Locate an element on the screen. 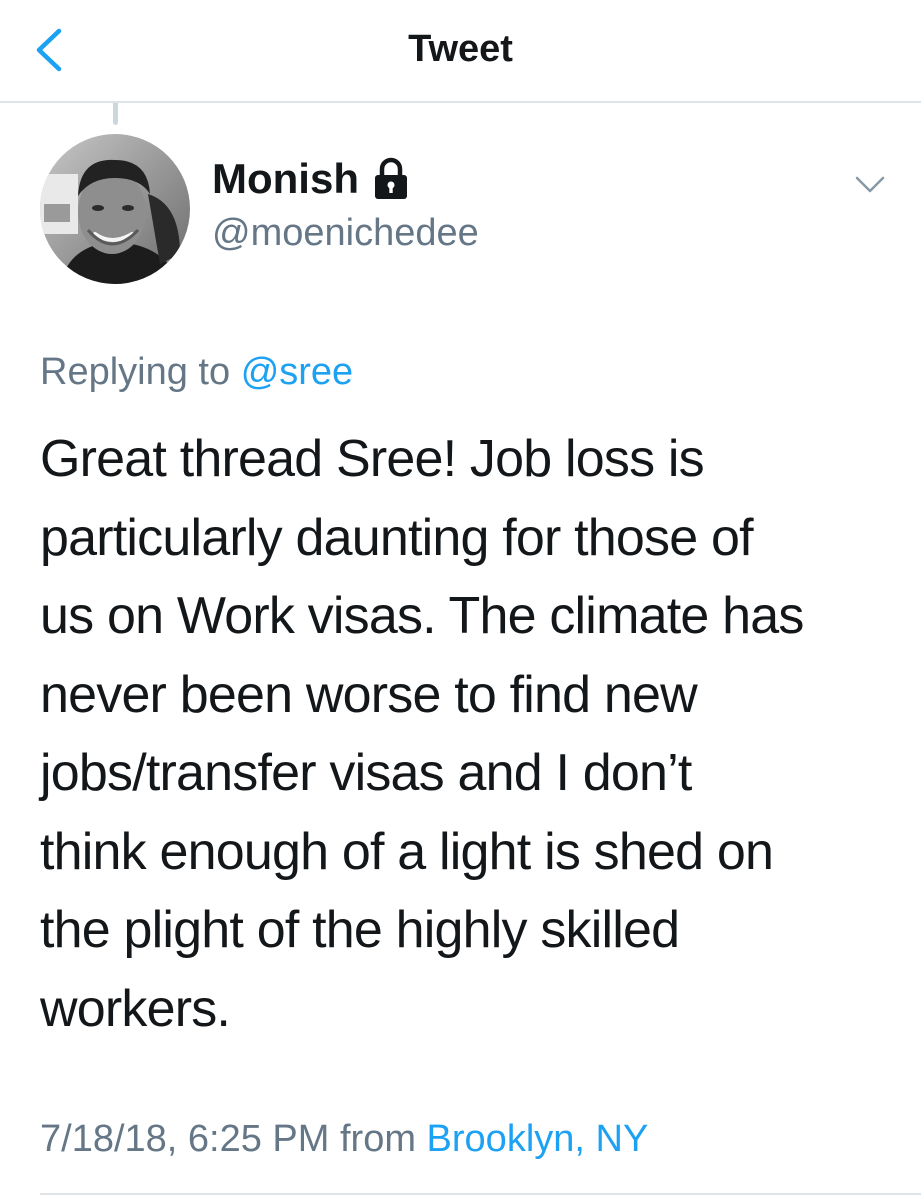 This screenshot has width=921, height=1200. replying-to-handle-link: @sree is located at coordinates (297, 372).